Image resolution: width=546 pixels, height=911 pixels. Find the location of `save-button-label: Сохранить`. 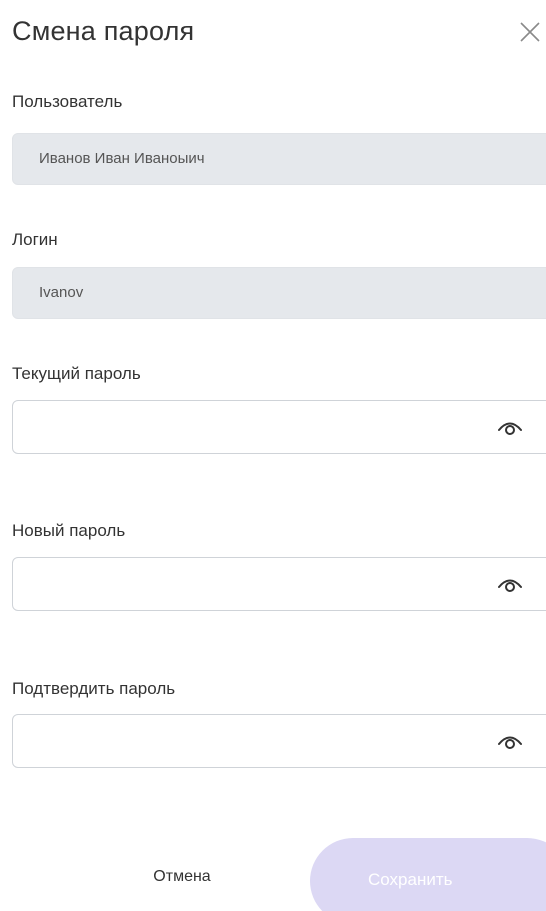

save-button-label: Сохранить is located at coordinates (410, 879).